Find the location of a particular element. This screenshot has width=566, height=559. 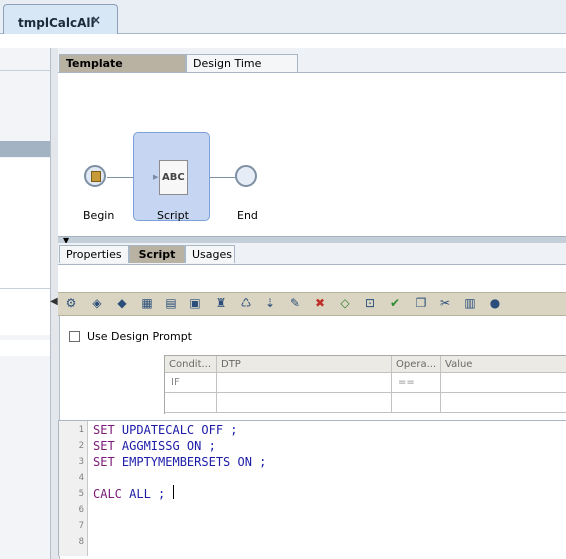

document-tab: tmplCalcAll × is located at coordinates (60, 19).